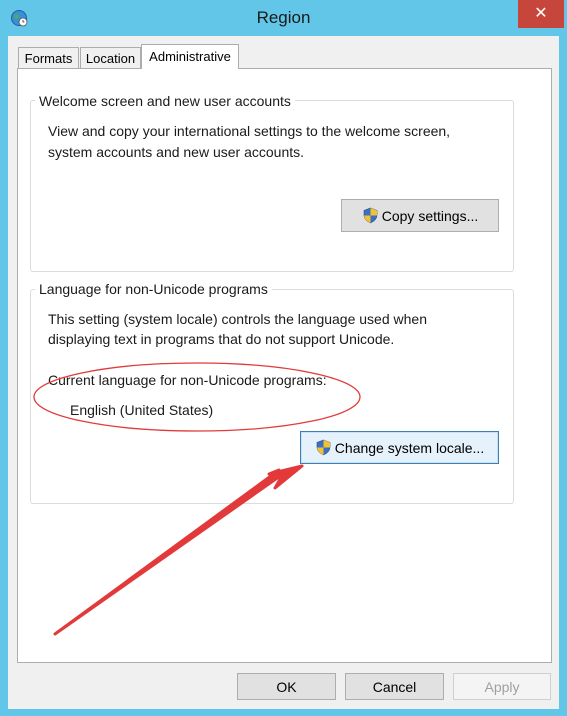 Image resolution: width=567 pixels, height=716 pixels. What do you see at coordinates (190, 56) in the screenshot?
I see `tab-administrative: Administrative` at bounding box center [190, 56].